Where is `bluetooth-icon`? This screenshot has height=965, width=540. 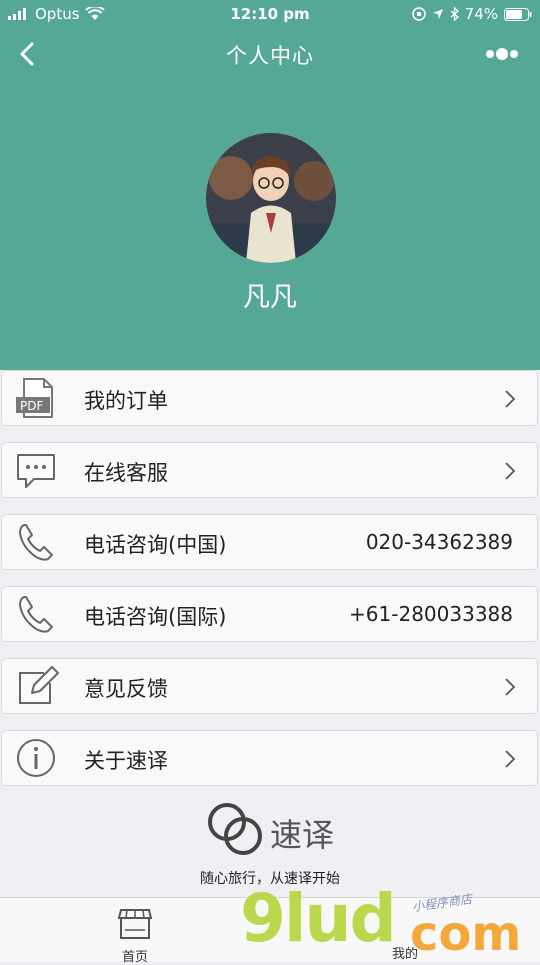
bluetooth-icon is located at coordinates (454, 14).